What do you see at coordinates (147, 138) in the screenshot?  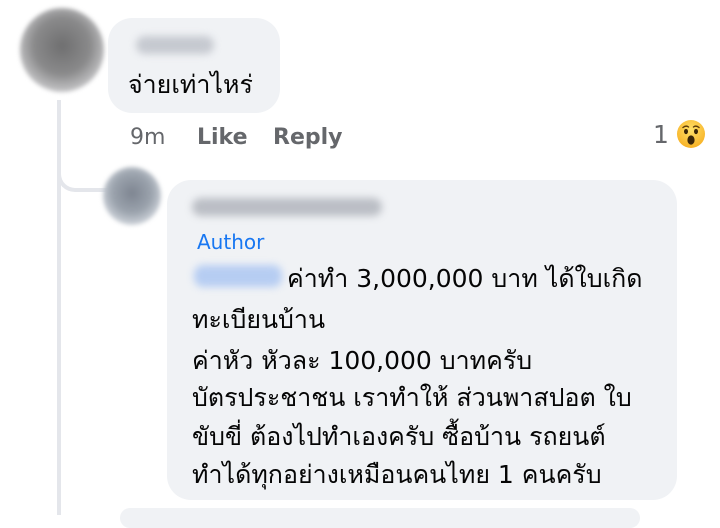 I see `comment-timestamp: 9m` at bounding box center [147, 138].